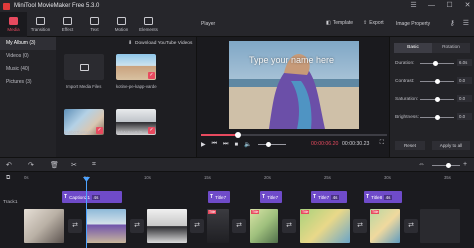 The width and height of the screenshot is (474, 248). I want to click on export-icon: ⇪, so click(365, 23).